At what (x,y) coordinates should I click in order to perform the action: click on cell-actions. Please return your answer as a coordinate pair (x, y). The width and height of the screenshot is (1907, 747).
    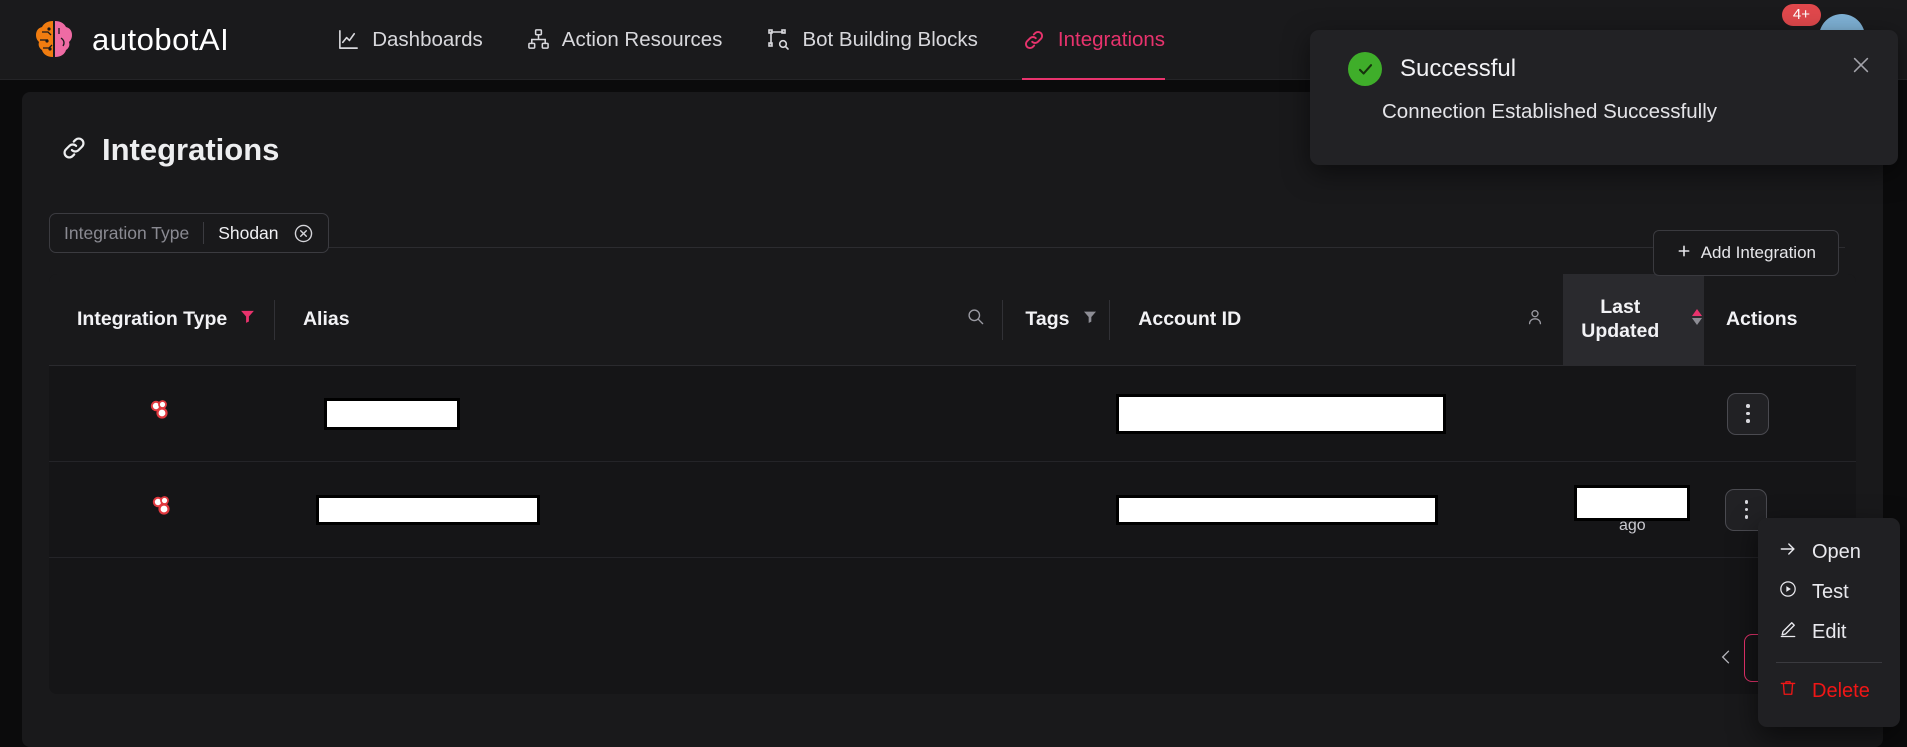
    Looking at the image, I should click on (1780, 414).